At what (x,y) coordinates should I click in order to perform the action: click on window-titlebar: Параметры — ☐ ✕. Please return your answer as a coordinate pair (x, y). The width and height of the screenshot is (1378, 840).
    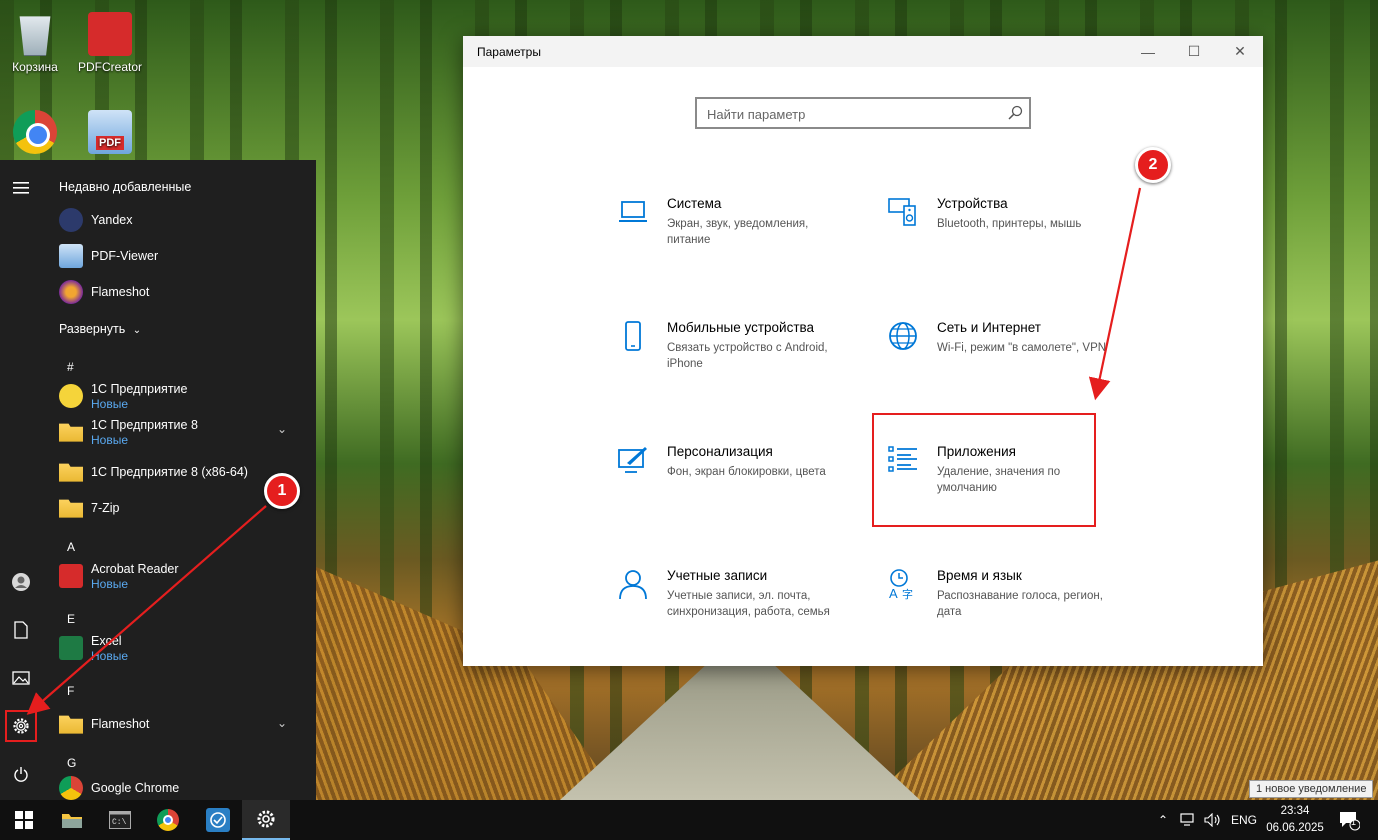
    Looking at the image, I should click on (863, 51).